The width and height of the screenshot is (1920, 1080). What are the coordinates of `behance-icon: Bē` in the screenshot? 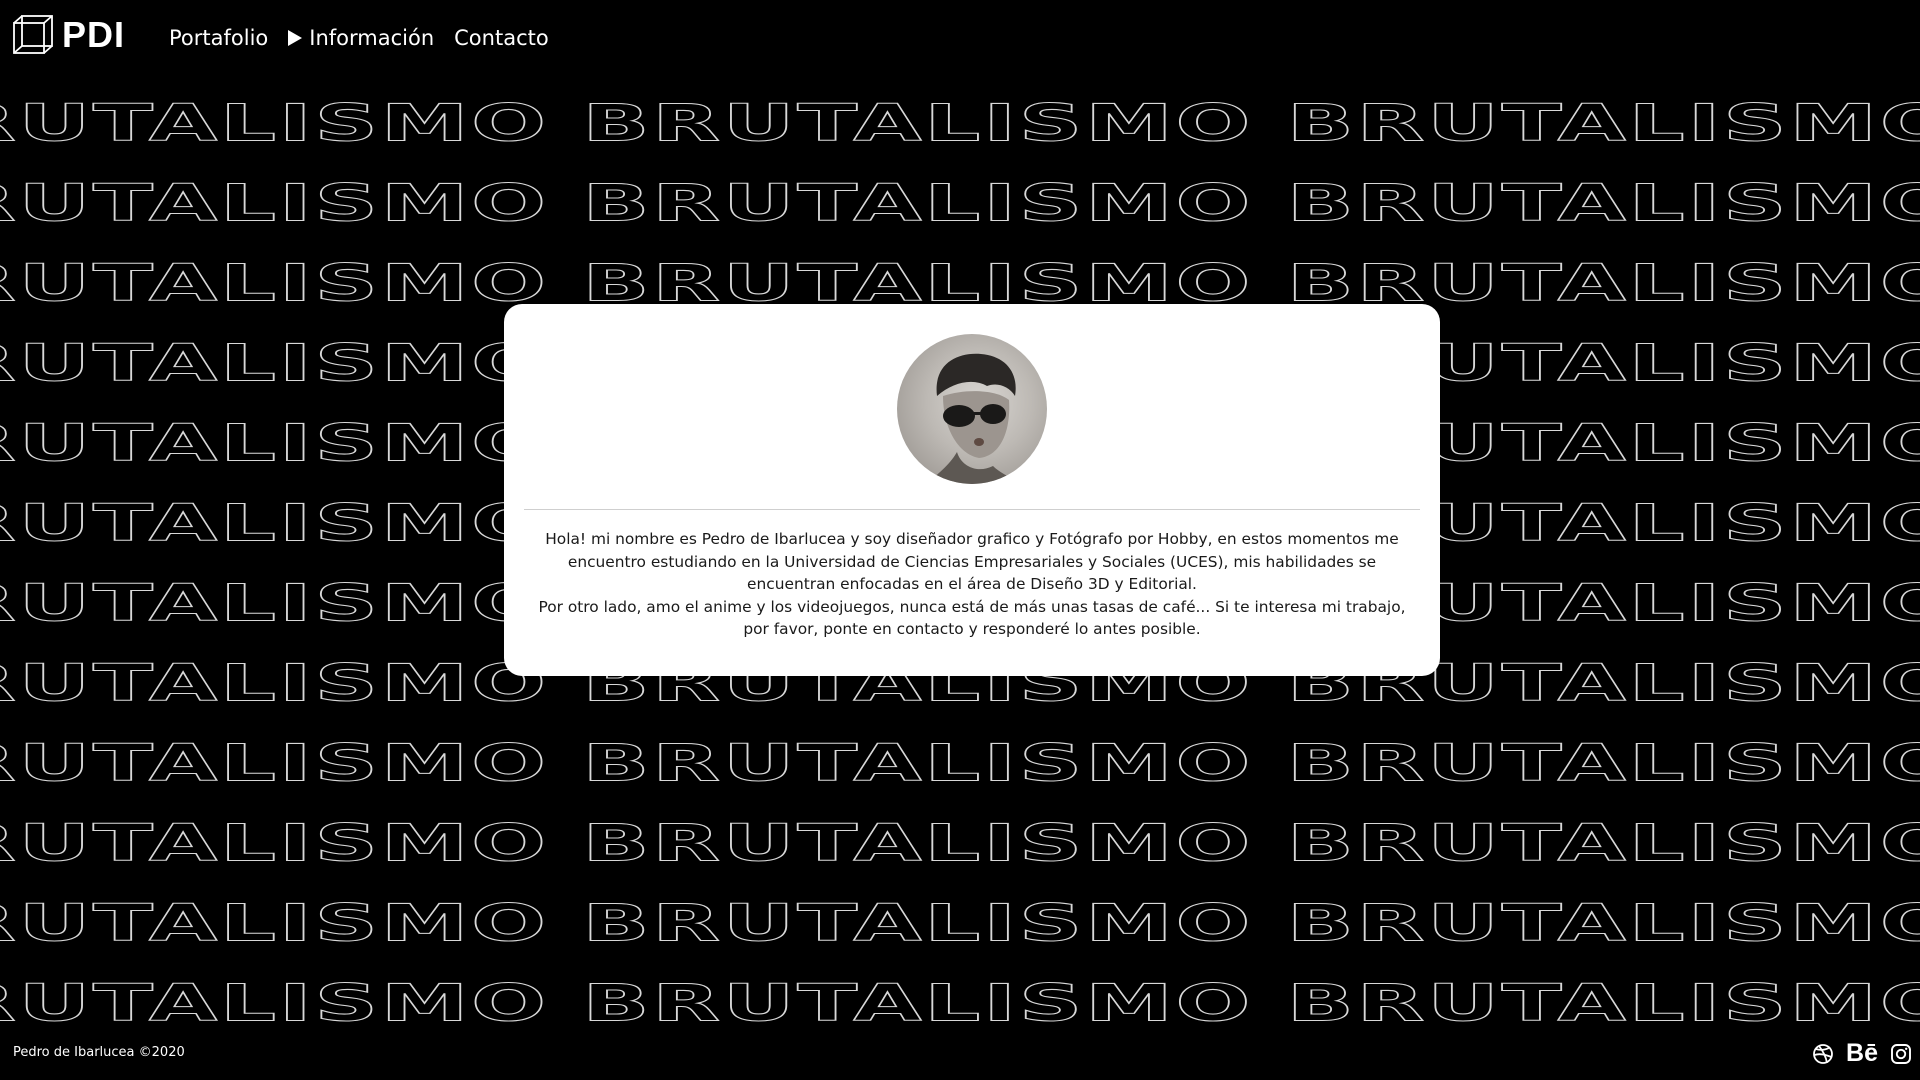 It's located at (1862, 1053).